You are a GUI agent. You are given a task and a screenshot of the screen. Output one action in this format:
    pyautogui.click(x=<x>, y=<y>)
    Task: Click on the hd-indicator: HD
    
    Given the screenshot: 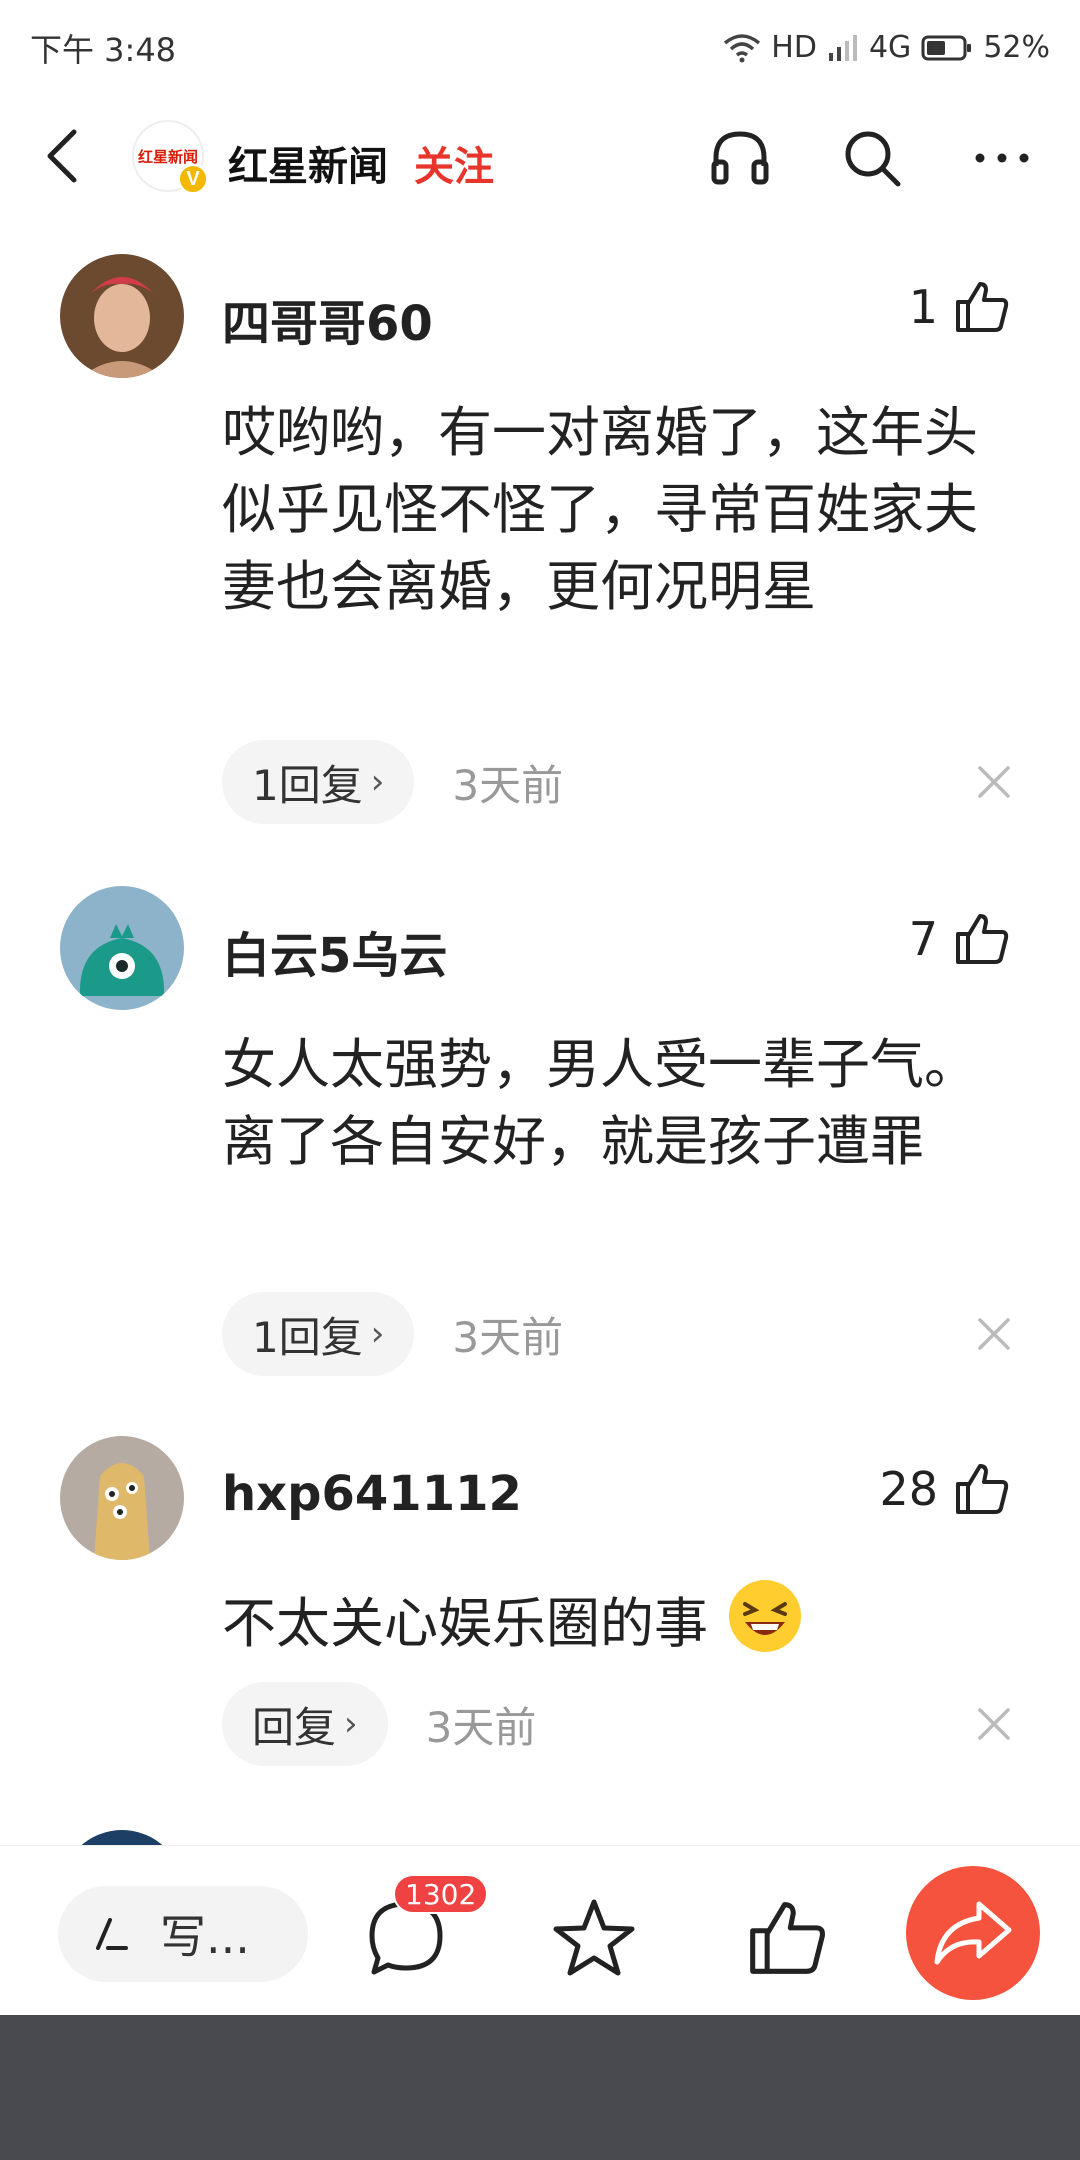 What is the action you would take?
    pyautogui.click(x=794, y=47)
    